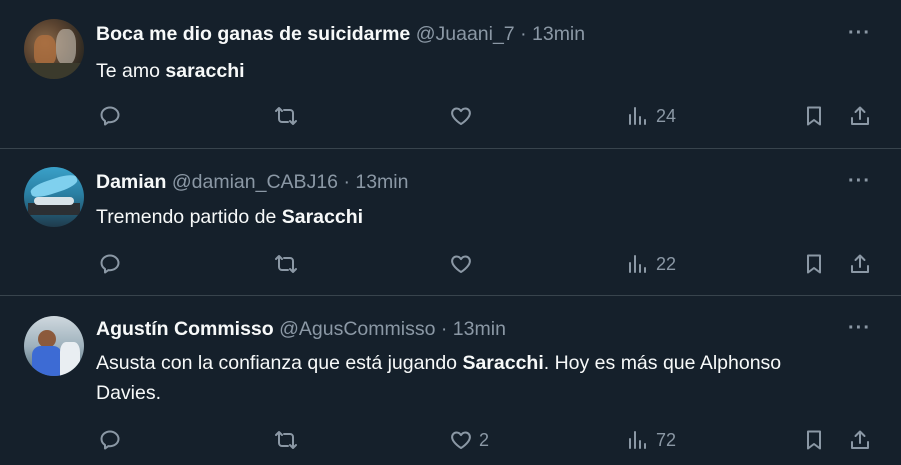 Image resolution: width=901 pixels, height=465 pixels. What do you see at coordinates (651, 440) in the screenshot?
I see `views-button: 72` at bounding box center [651, 440].